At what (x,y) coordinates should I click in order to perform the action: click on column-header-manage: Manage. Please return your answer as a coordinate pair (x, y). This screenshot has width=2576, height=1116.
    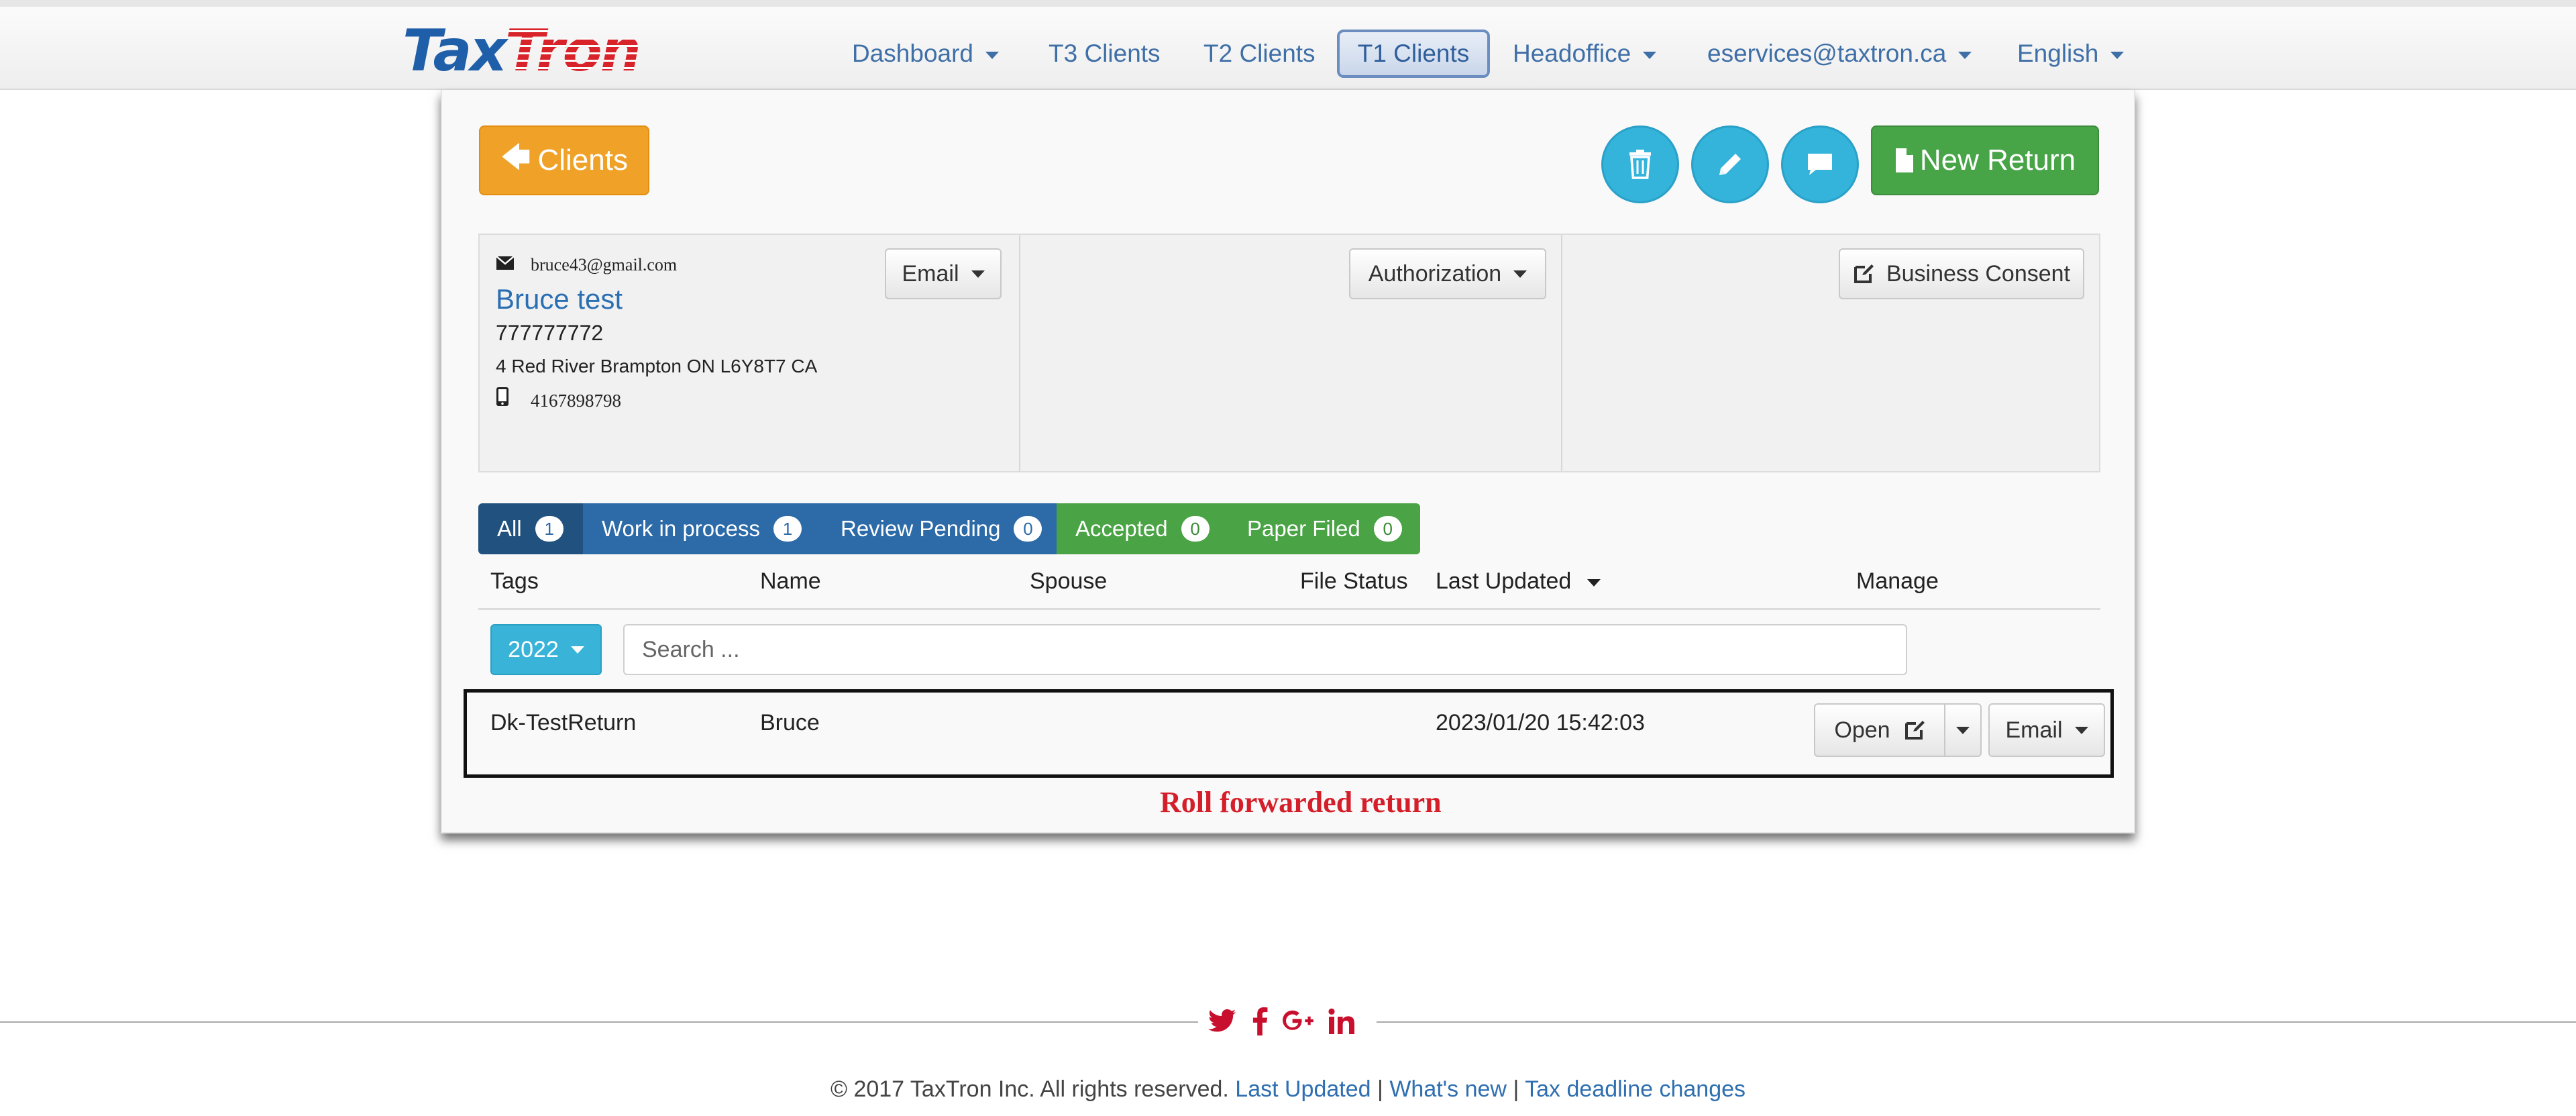
    Looking at the image, I should click on (1897, 581).